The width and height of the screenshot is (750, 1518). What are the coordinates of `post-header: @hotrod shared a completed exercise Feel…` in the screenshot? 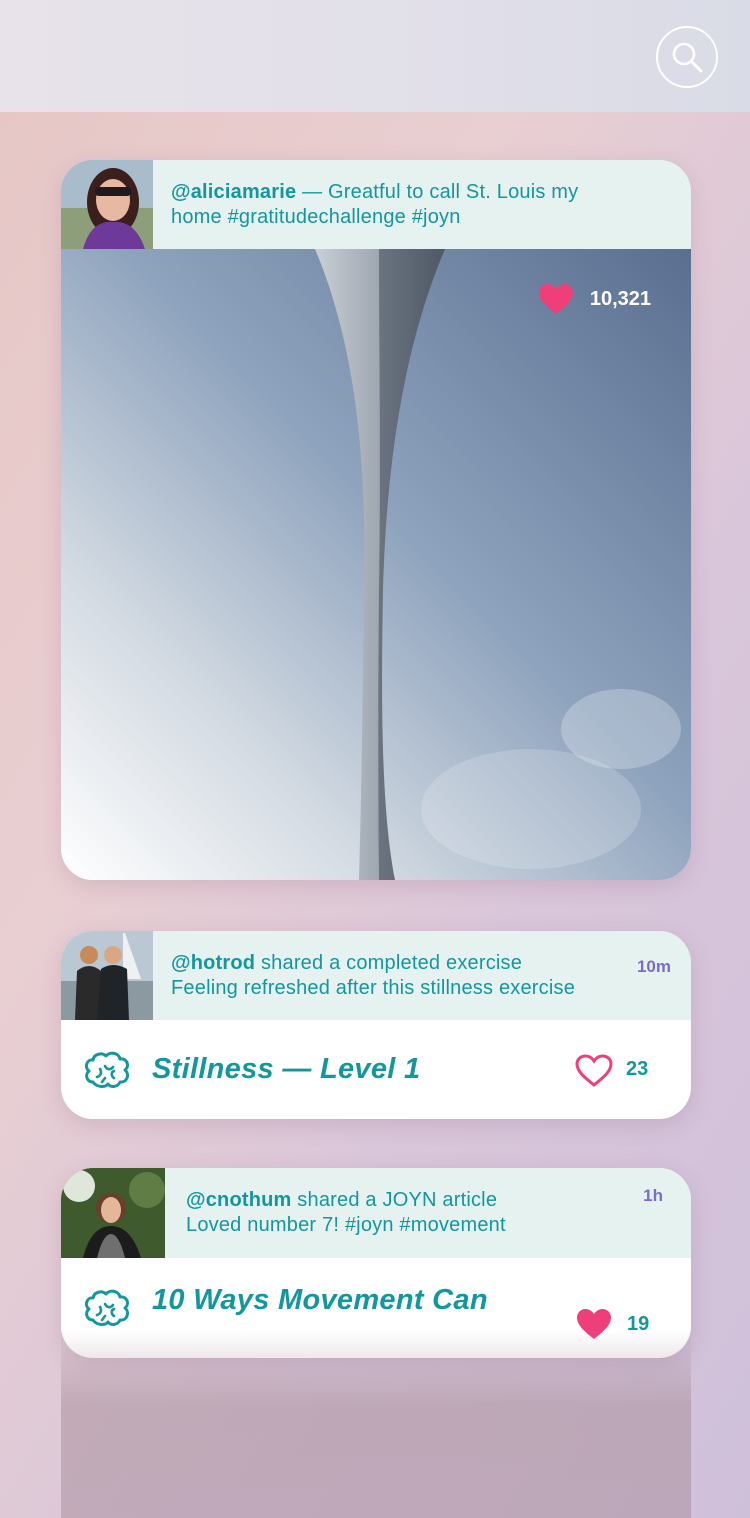 It's located at (376, 975).